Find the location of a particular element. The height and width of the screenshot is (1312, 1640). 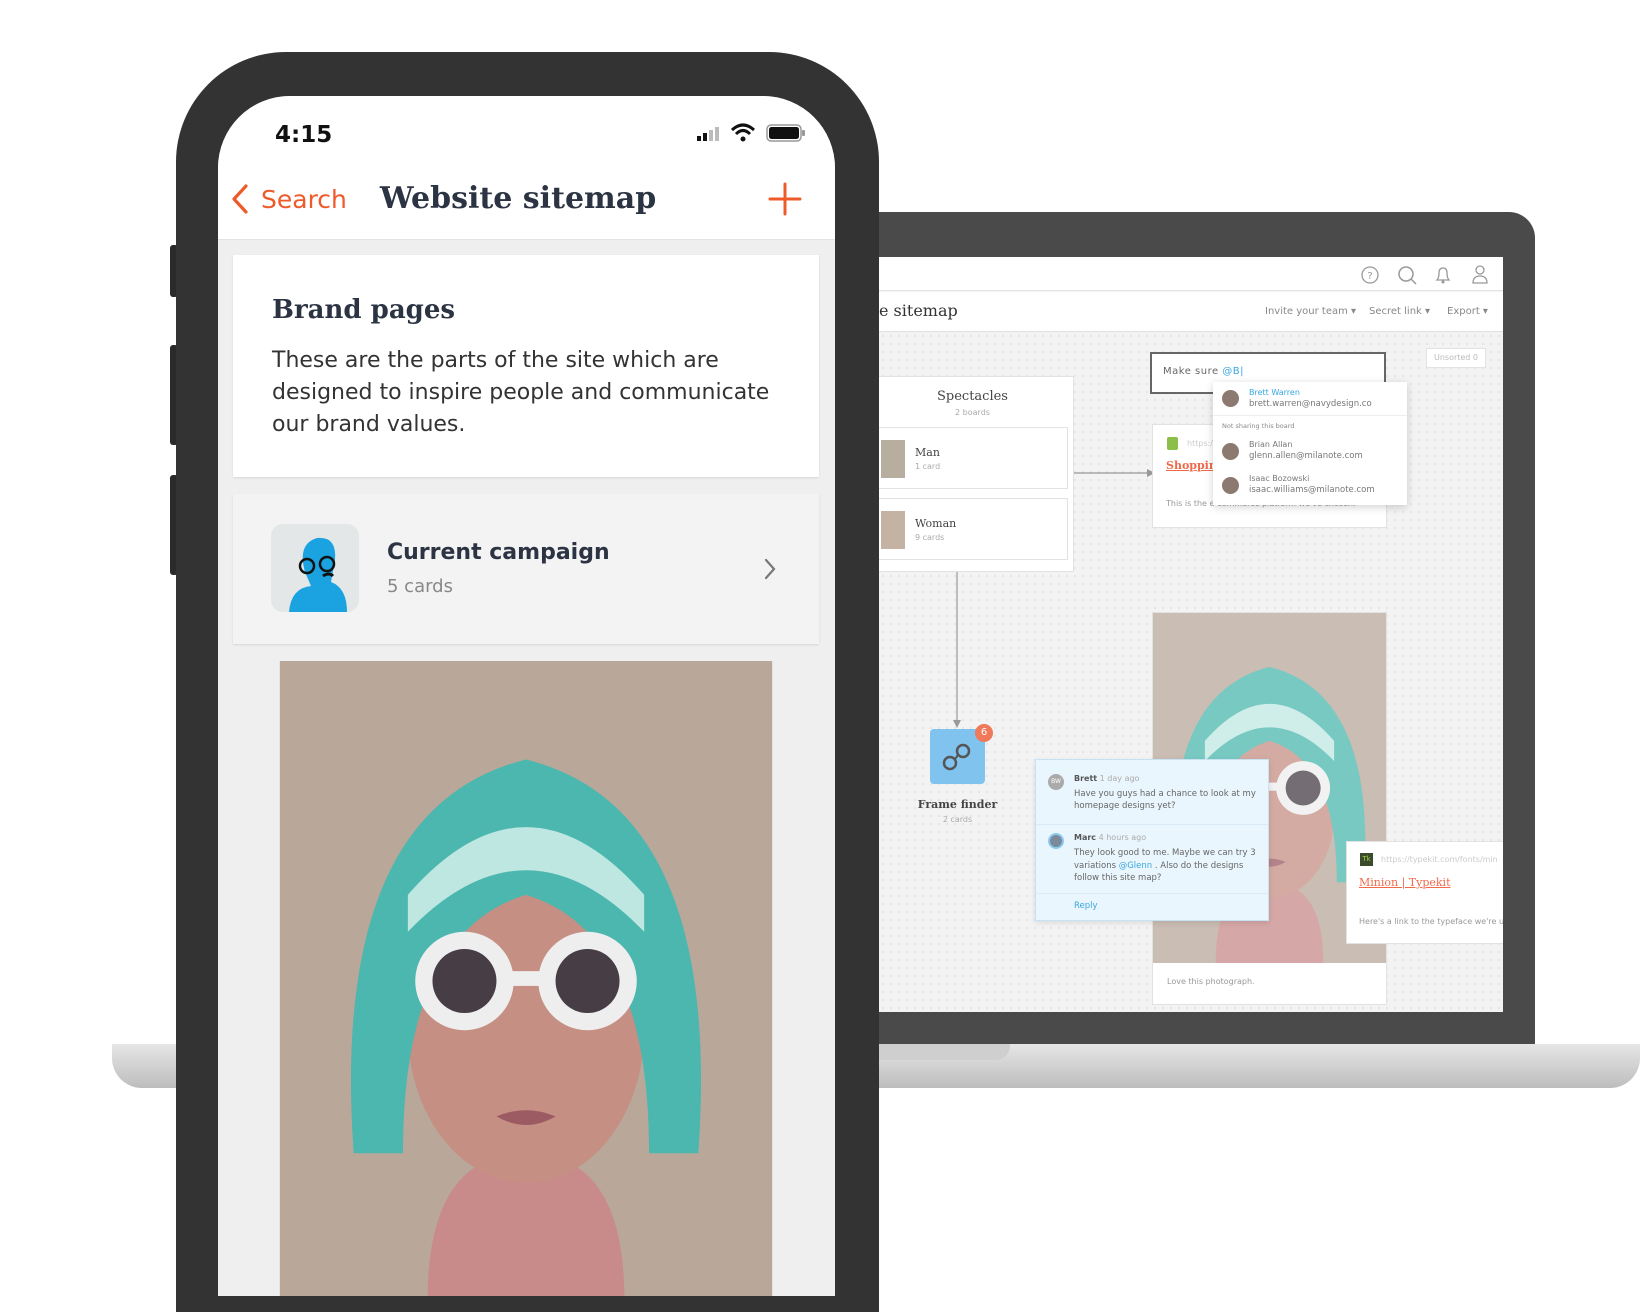

secret-link-menu: Secret link ▾ is located at coordinates (1399, 311).